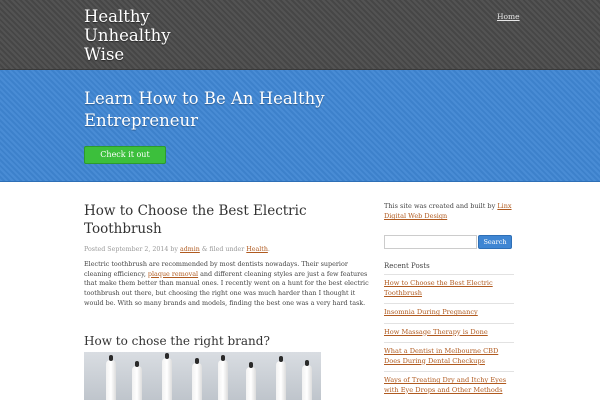  I want to click on site-title-line-2: Unhealthy, so click(139, 35).